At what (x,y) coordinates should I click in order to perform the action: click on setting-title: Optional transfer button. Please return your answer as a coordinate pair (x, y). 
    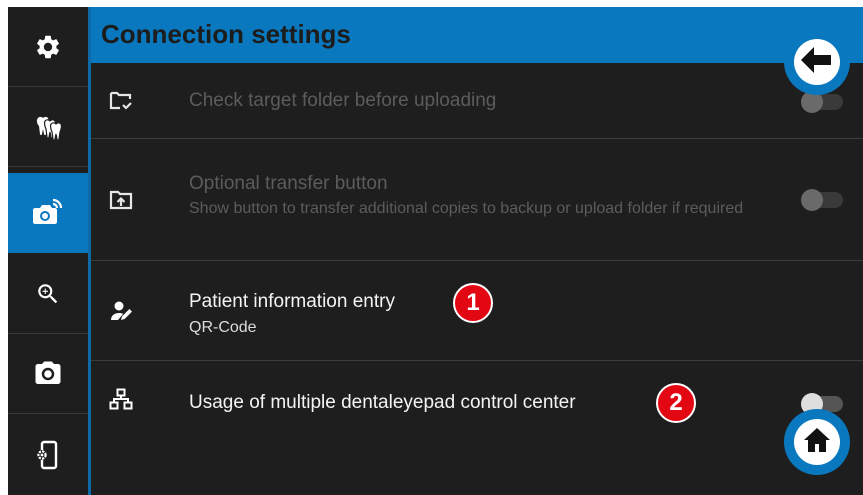
    Looking at the image, I should click on (288, 183).